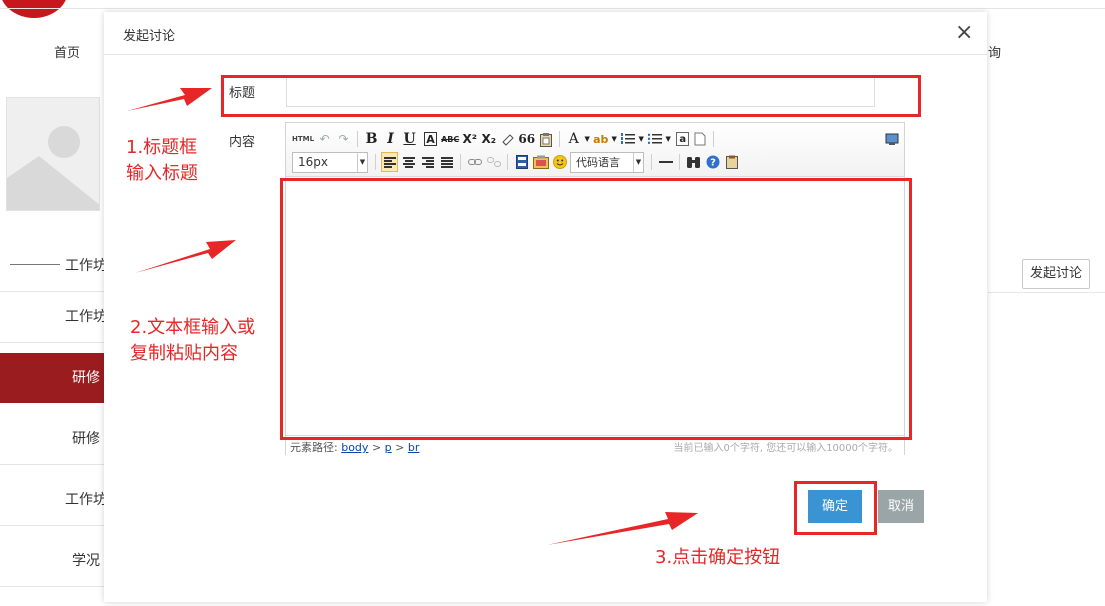 Image resolution: width=1105 pixels, height=606 pixels. I want to click on nav-home-link: 首页, so click(67, 51).